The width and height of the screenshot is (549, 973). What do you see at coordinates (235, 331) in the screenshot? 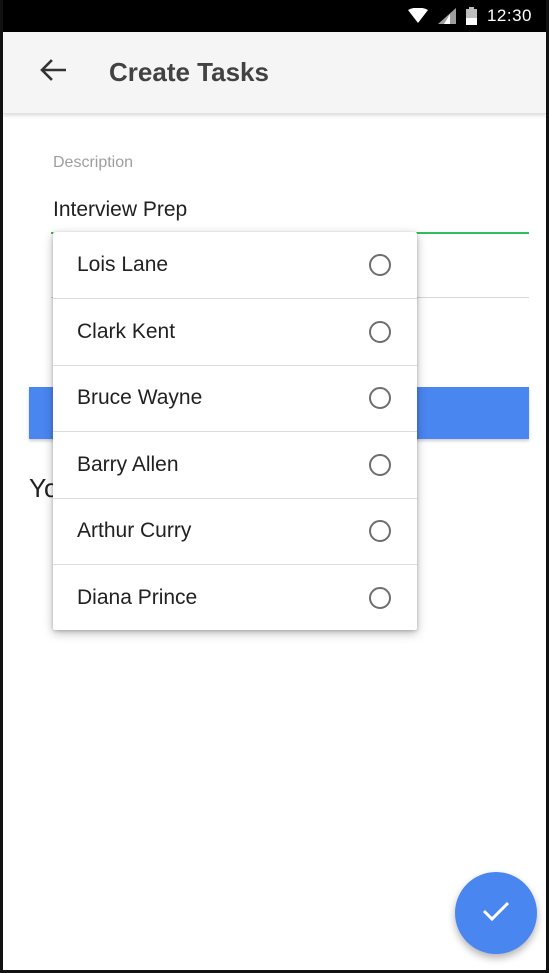
I see `option-clark-kent: Clark Kent` at bounding box center [235, 331].